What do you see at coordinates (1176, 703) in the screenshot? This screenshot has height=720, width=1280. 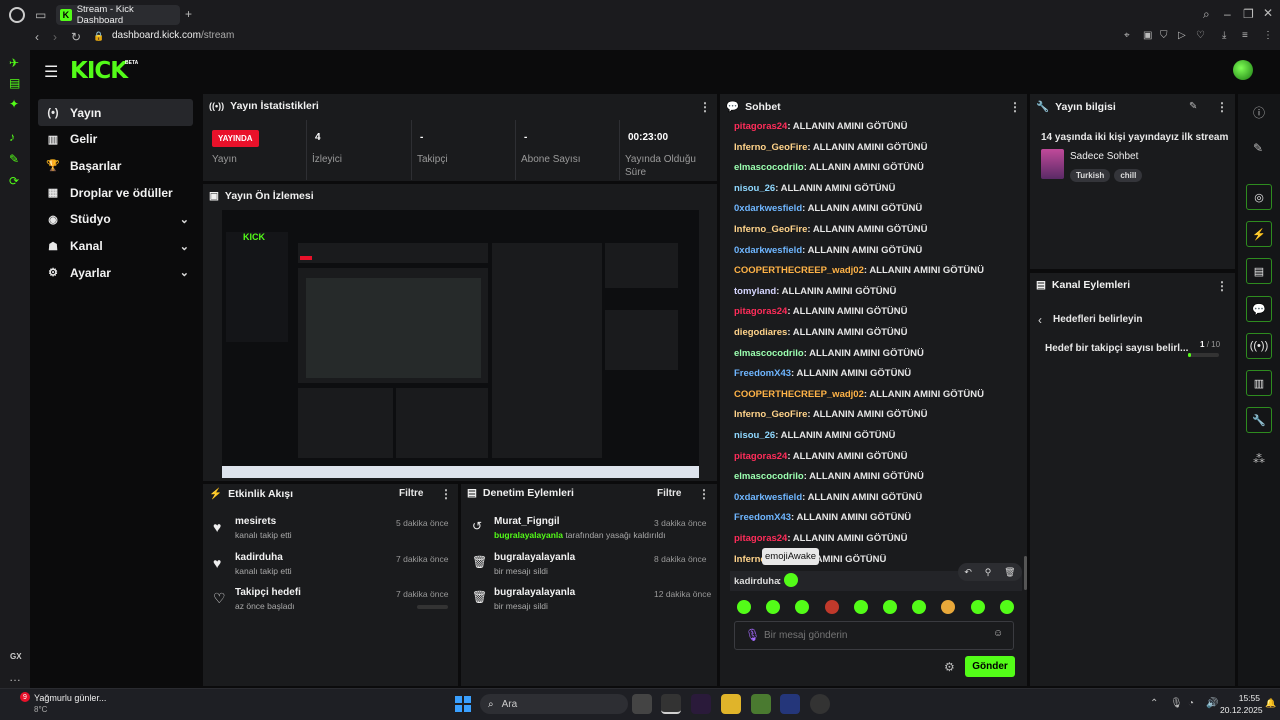 I see `tray-mic-icon: 🎙` at bounding box center [1176, 703].